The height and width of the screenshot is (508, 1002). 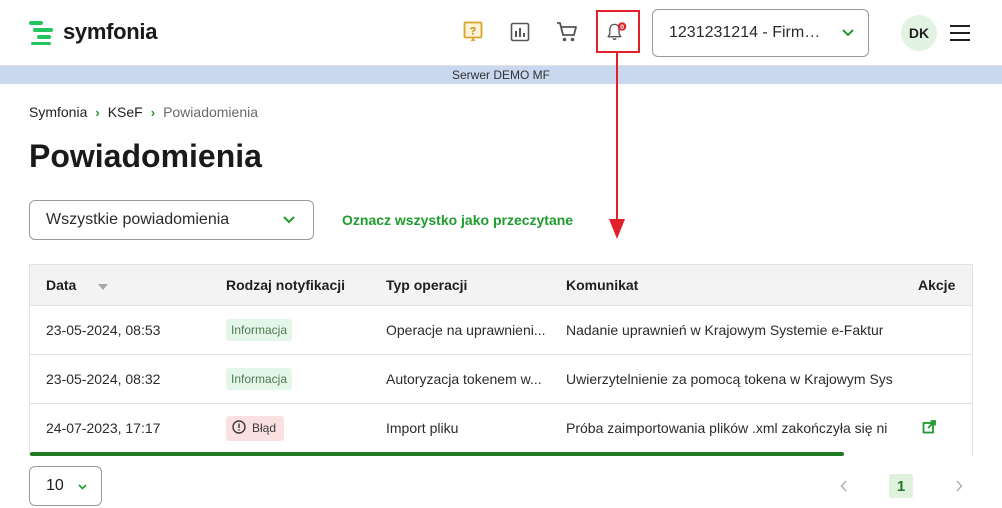 I want to click on server-bar: Serwer DEMO MF, so click(x=501, y=75).